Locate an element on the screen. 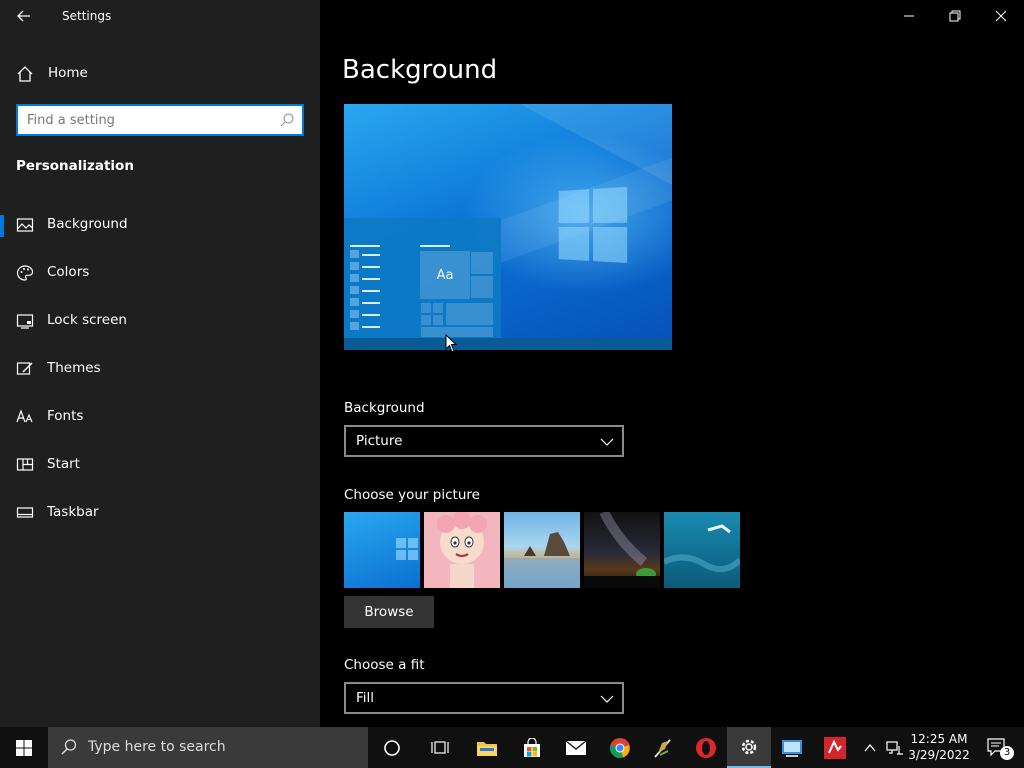  sidebar-item-label: Themes is located at coordinates (74, 368).